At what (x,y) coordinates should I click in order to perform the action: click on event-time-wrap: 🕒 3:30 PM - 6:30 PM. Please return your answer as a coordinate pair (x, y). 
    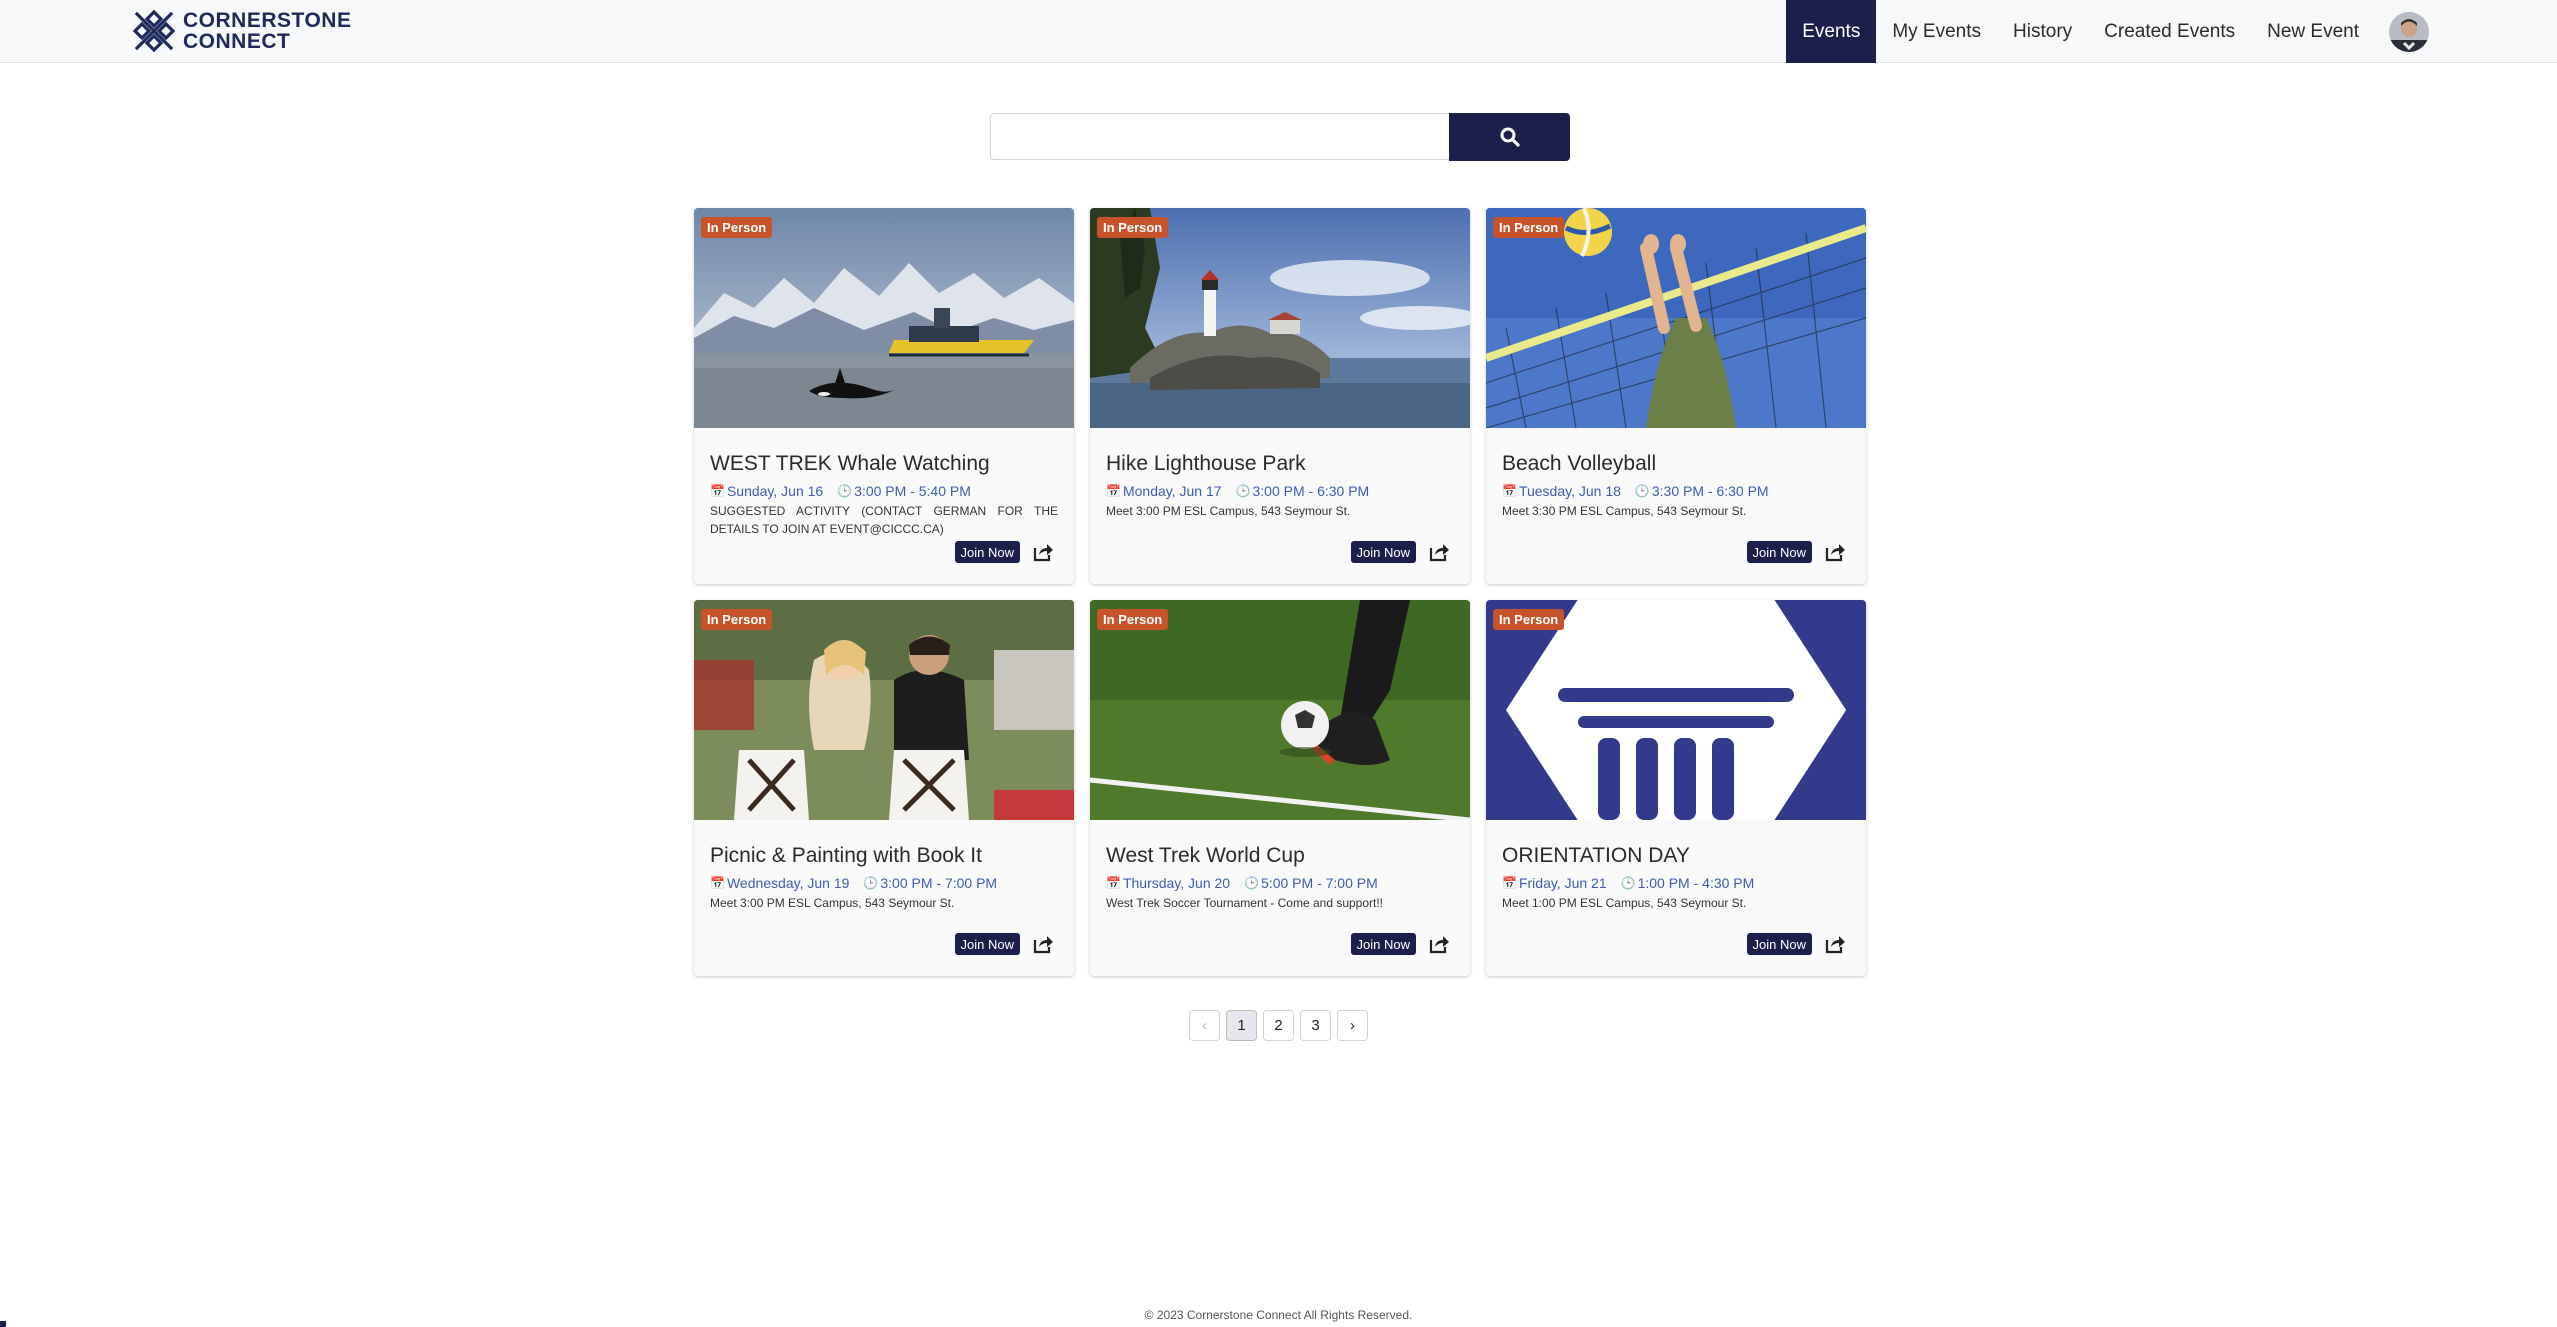
    Looking at the image, I should click on (1702, 491).